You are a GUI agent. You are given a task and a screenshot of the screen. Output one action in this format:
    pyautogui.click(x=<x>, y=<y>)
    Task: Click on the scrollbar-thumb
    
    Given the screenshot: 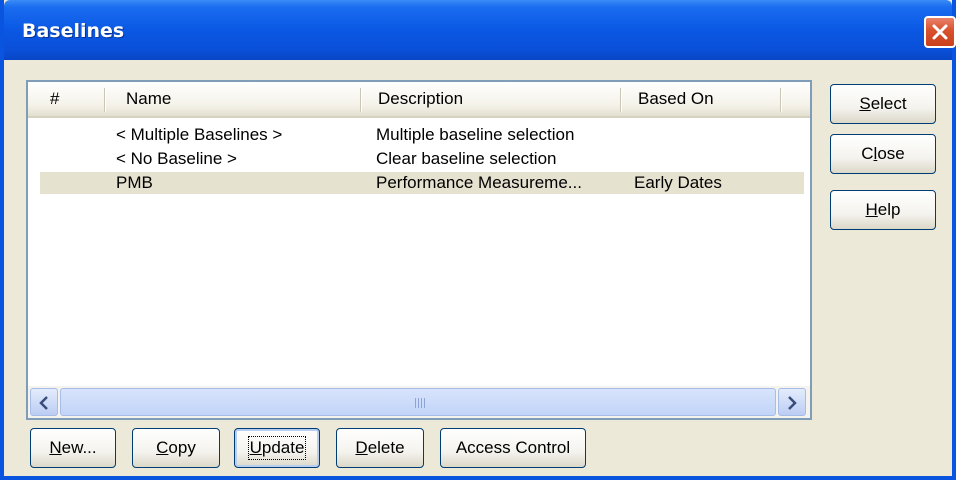 What is the action you would take?
    pyautogui.click(x=418, y=402)
    